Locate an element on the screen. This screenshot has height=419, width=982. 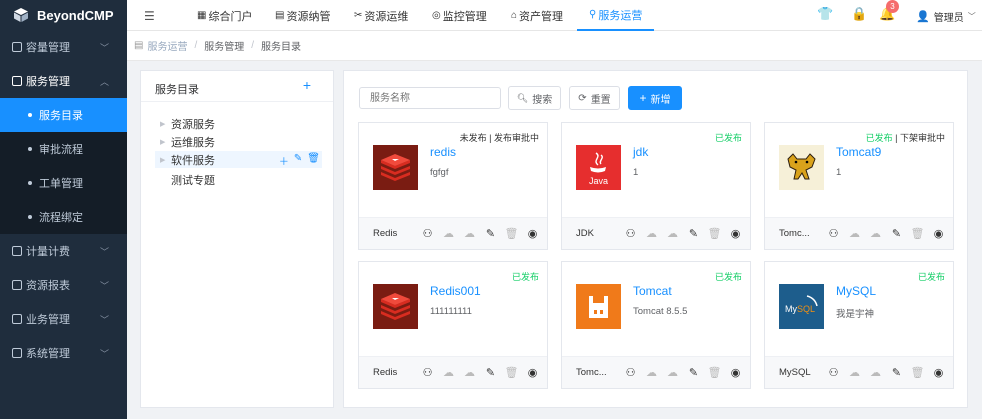
top-tab: ▦ 综合门户 is located at coordinates (224, 15).